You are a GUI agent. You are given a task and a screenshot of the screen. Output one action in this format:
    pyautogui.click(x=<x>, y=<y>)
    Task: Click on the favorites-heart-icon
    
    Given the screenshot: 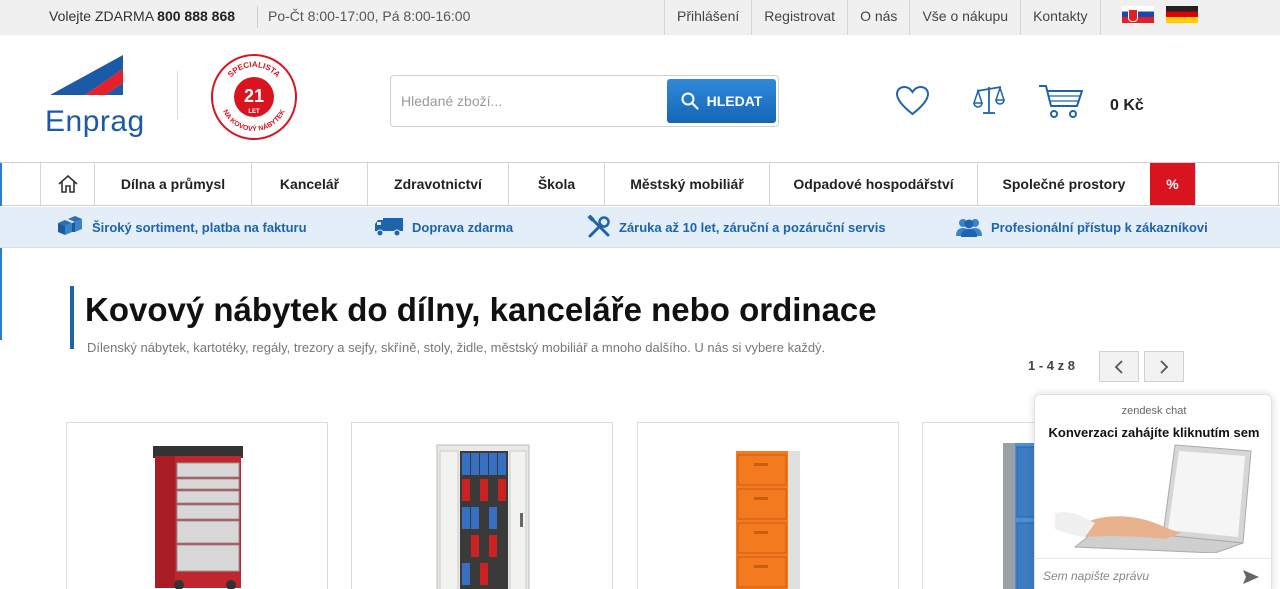 What is the action you would take?
    pyautogui.click(x=912, y=101)
    